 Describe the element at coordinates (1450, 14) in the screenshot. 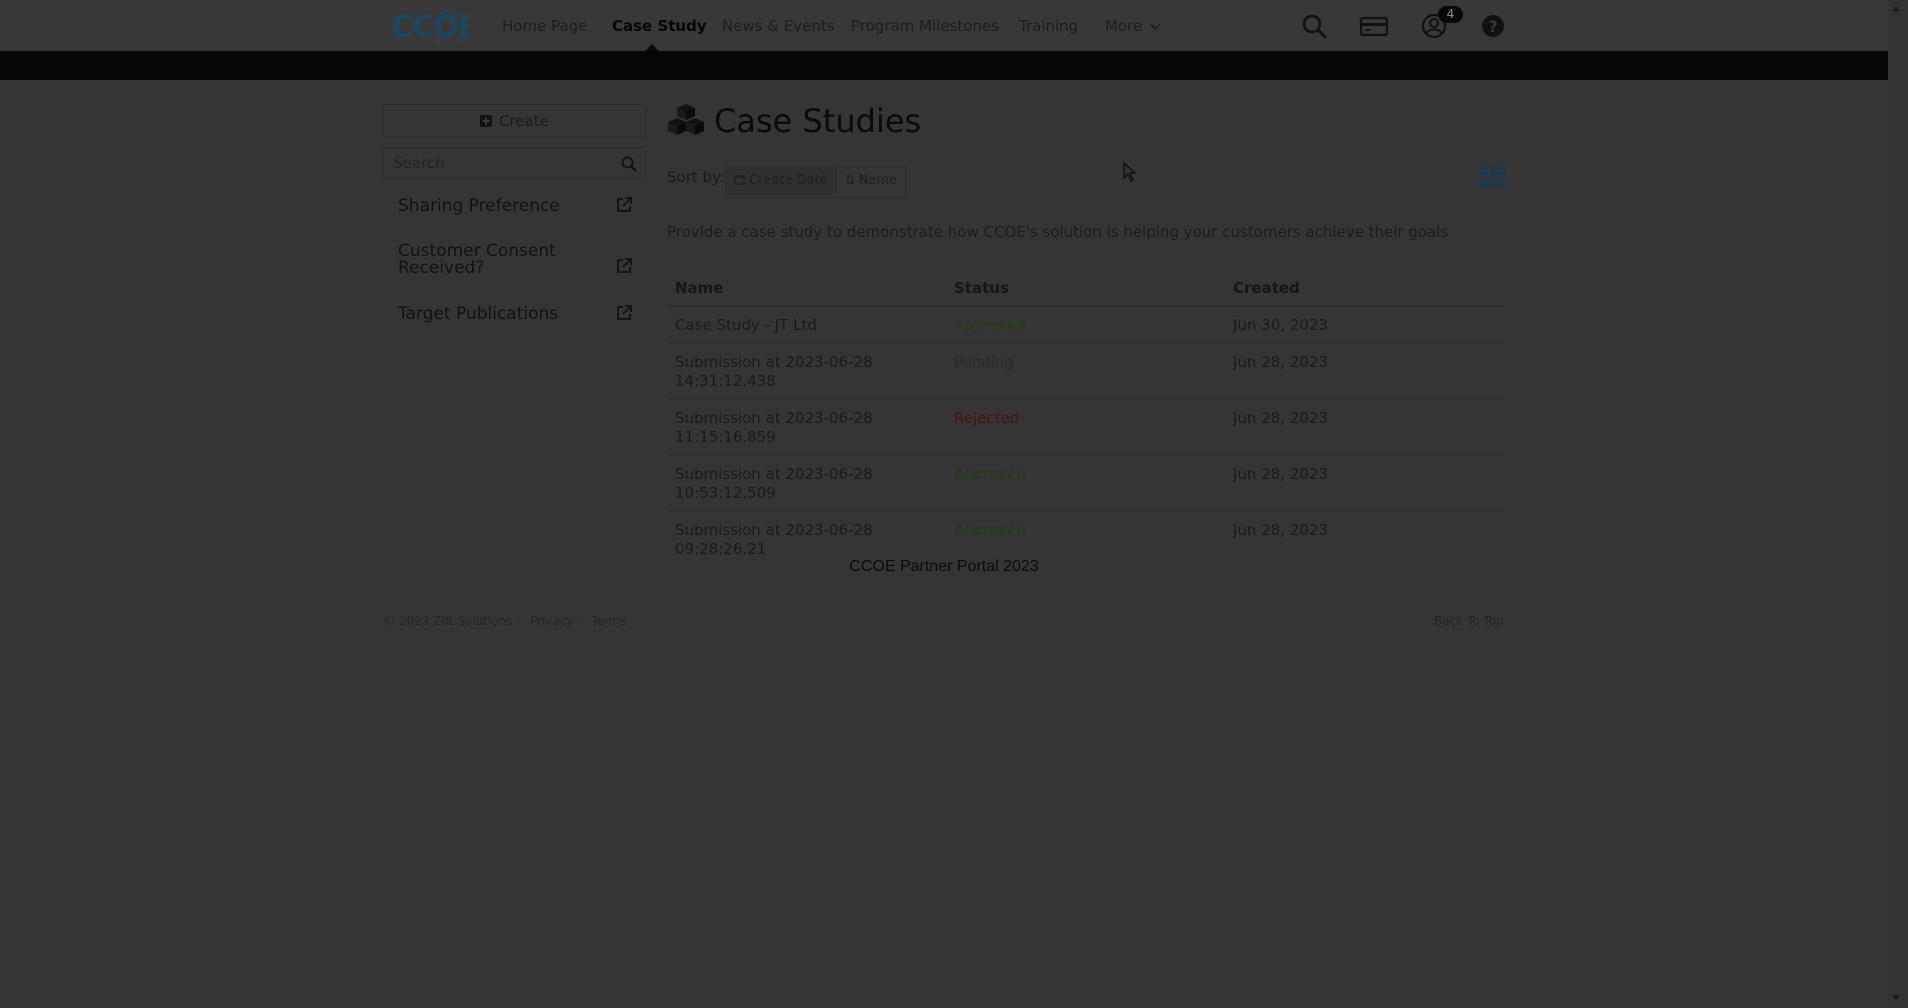

I see `notification-badge: 4` at that location.